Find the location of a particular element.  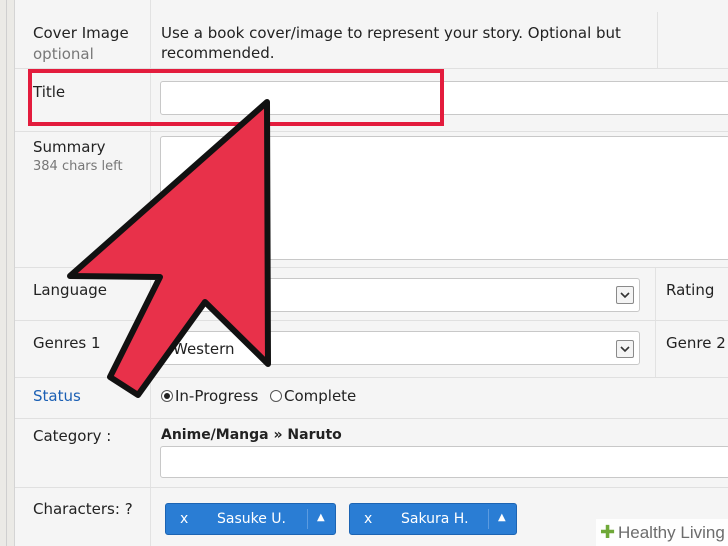

healthy-living-watermark: ✚ Healthy Living is located at coordinates (662, 532).